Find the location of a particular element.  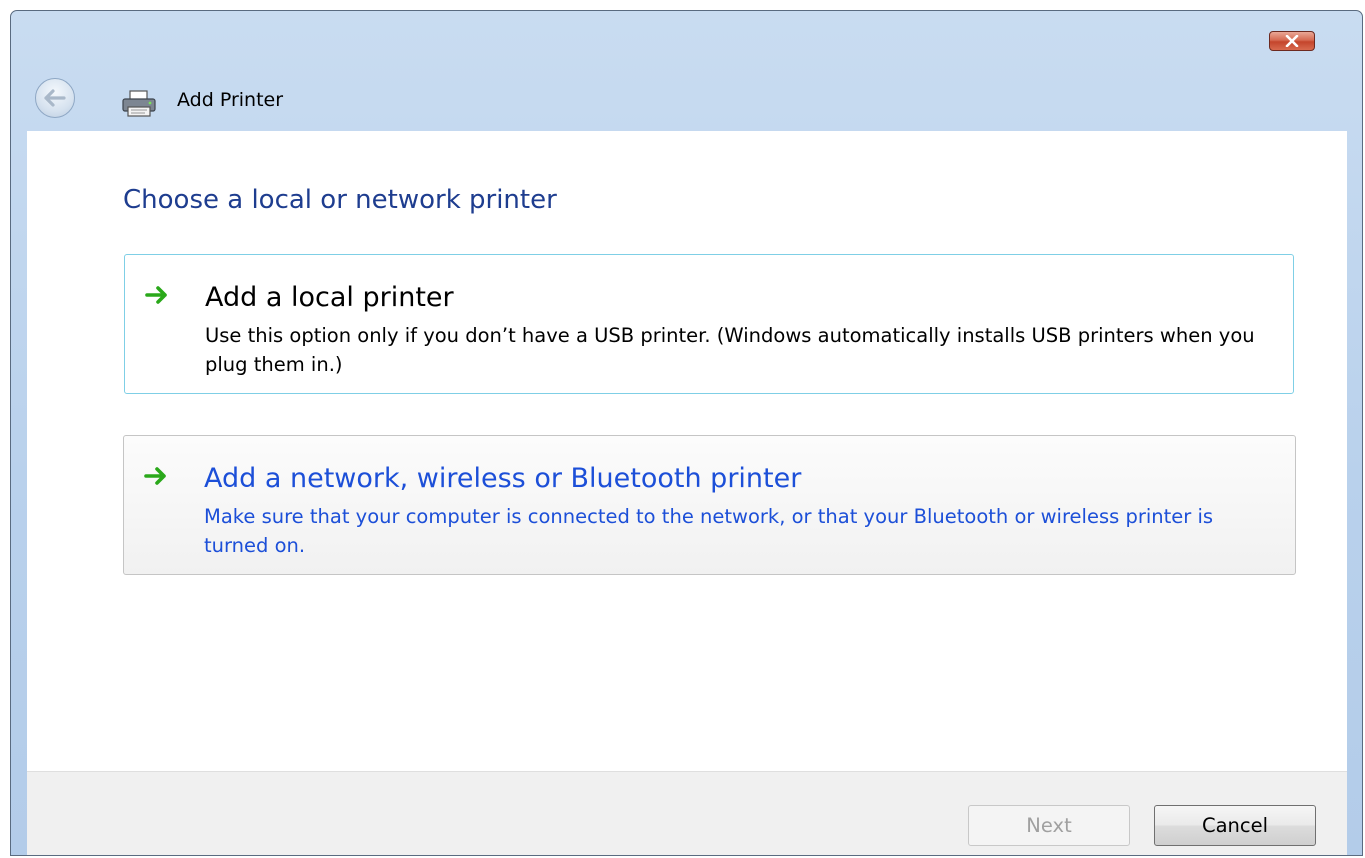

window-title: Add Printer is located at coordinates (230, 100).